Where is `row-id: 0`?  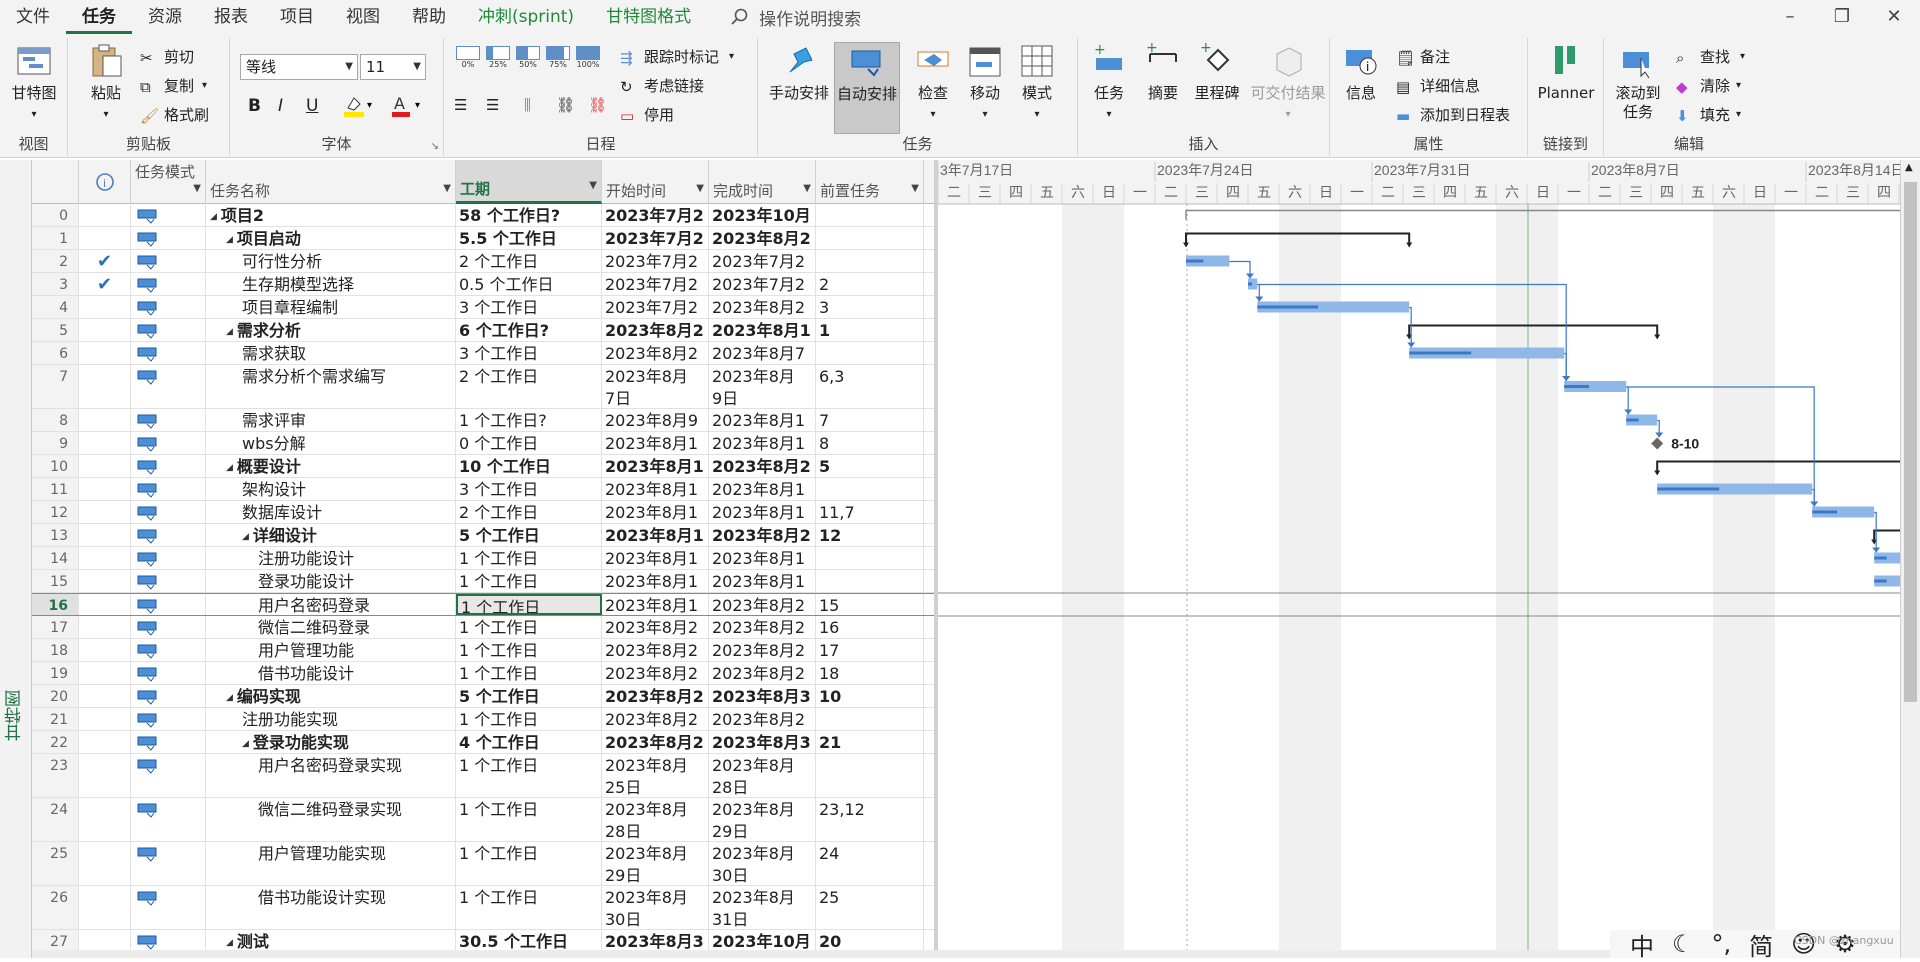 row-id: 0 is located at coordinates (55, 215).